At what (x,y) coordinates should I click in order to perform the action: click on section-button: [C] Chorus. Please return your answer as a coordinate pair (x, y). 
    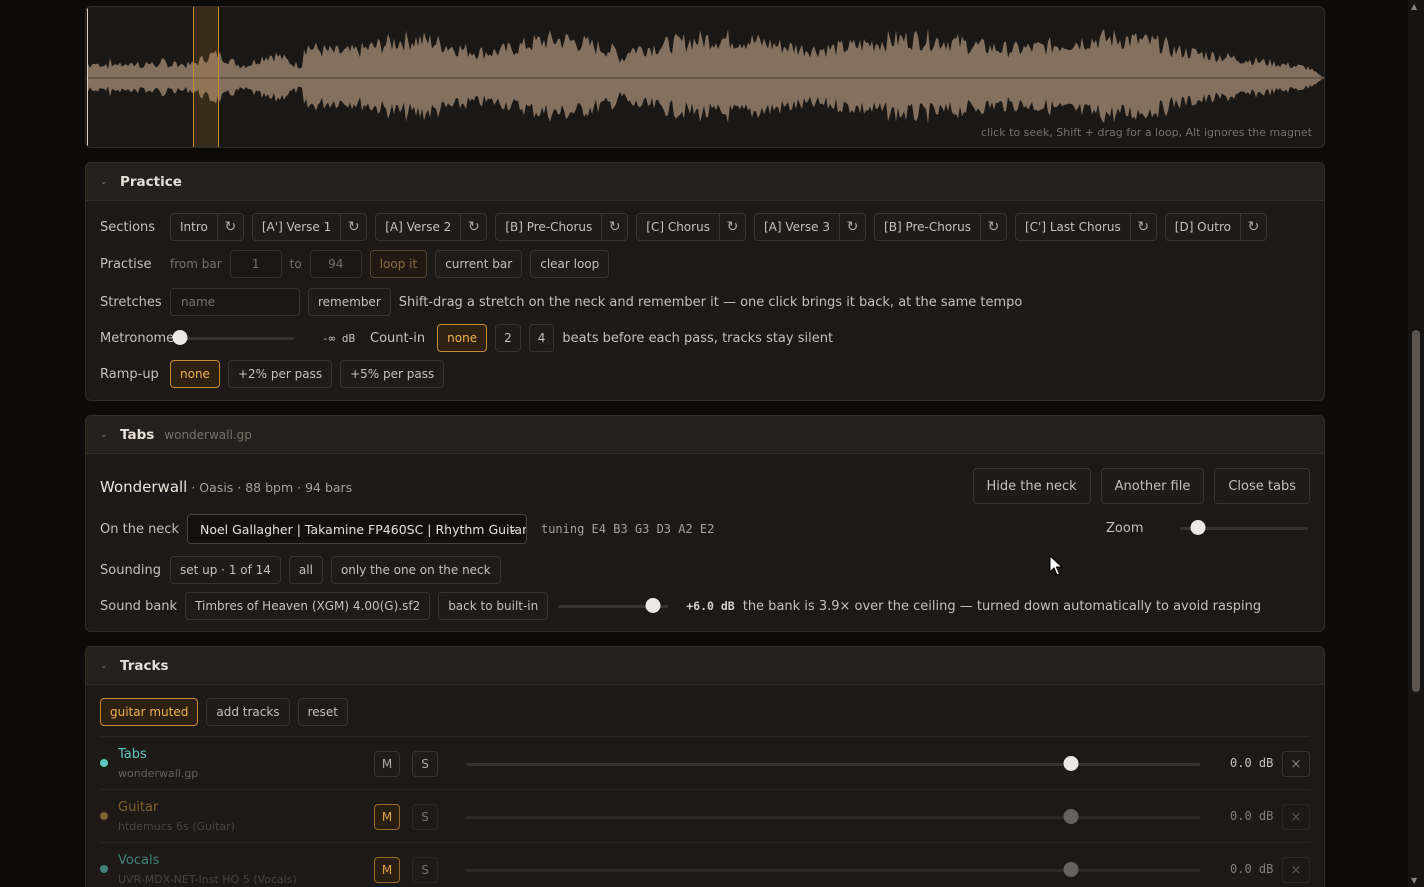
    Looking at the image, I should click on (678, 227).